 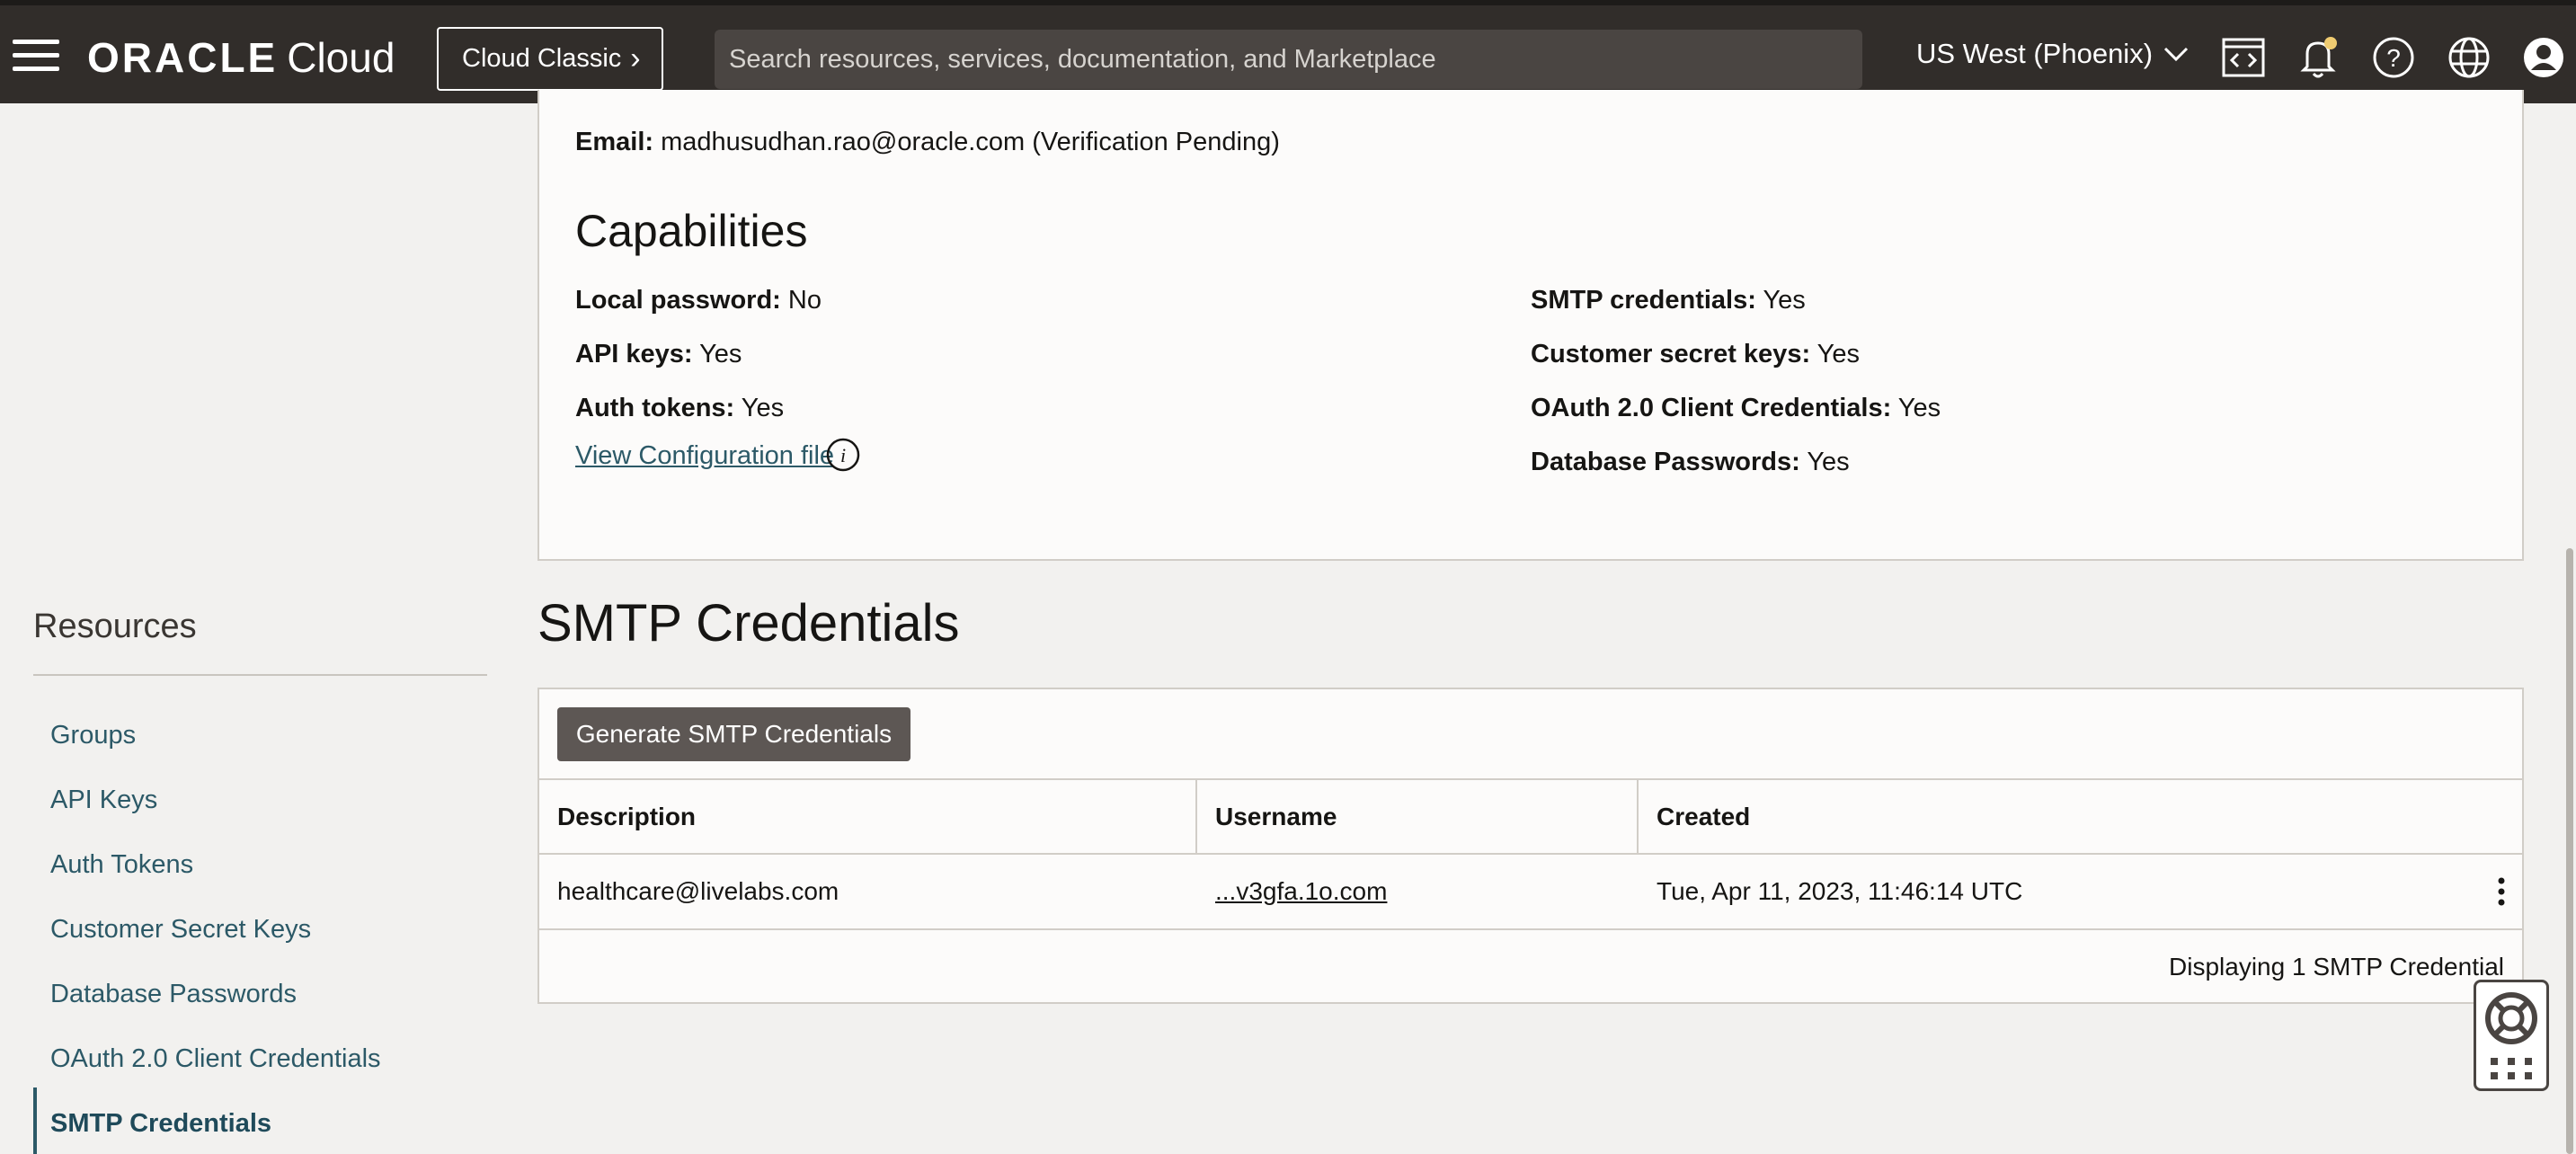 I want to click on view-configuration-file-link: View Configuration file, so click(x=704, y=455).